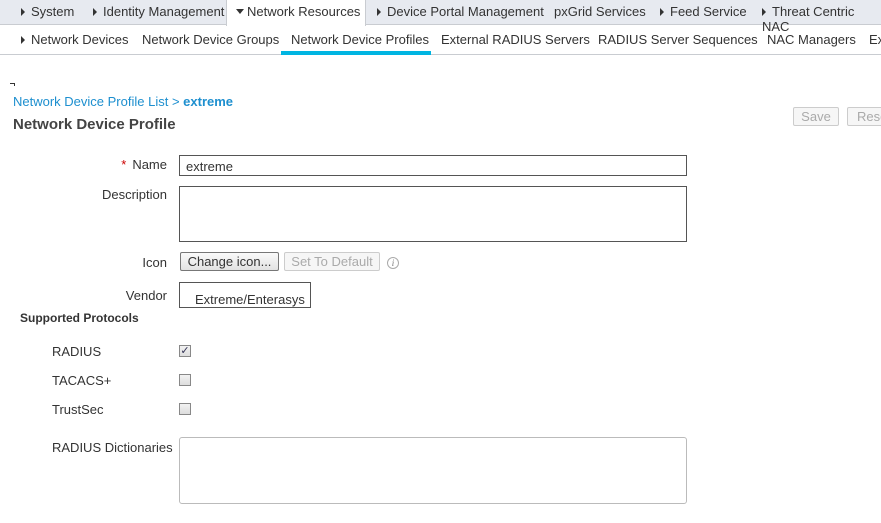 Image resolution: width=881 pixels, height=523 pixels. I want to click on tab-label: System, so click(53, 11).